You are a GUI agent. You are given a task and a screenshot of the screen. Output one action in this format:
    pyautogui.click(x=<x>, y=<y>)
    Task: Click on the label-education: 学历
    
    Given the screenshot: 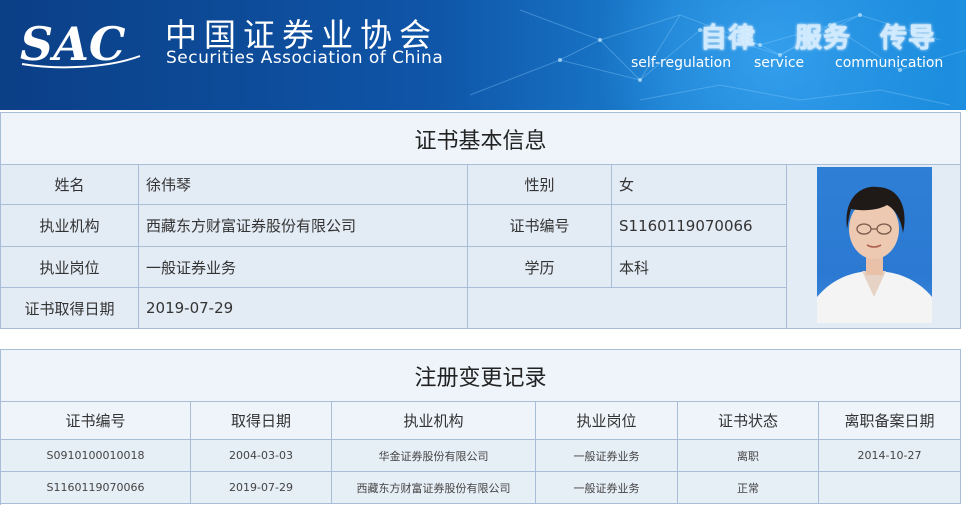 What is the action you would take?
    pyautogui.click(x=540, y=267)
    